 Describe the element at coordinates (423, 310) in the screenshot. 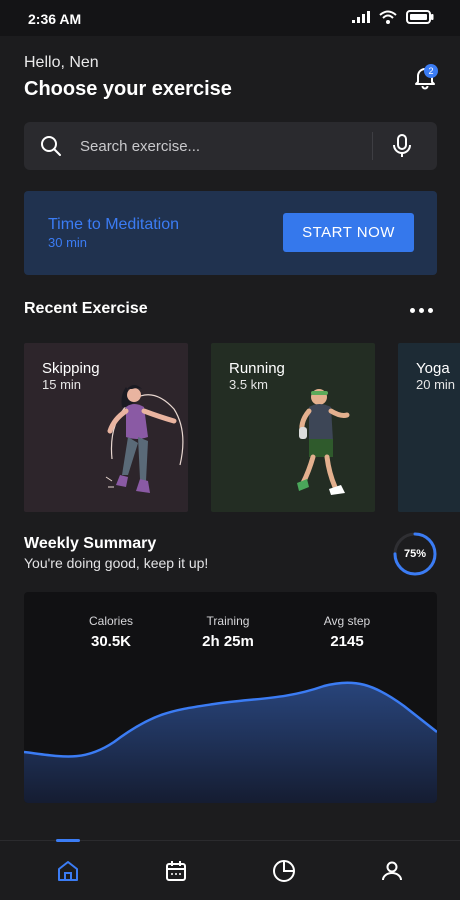

I see `more-options-icon` at that location.